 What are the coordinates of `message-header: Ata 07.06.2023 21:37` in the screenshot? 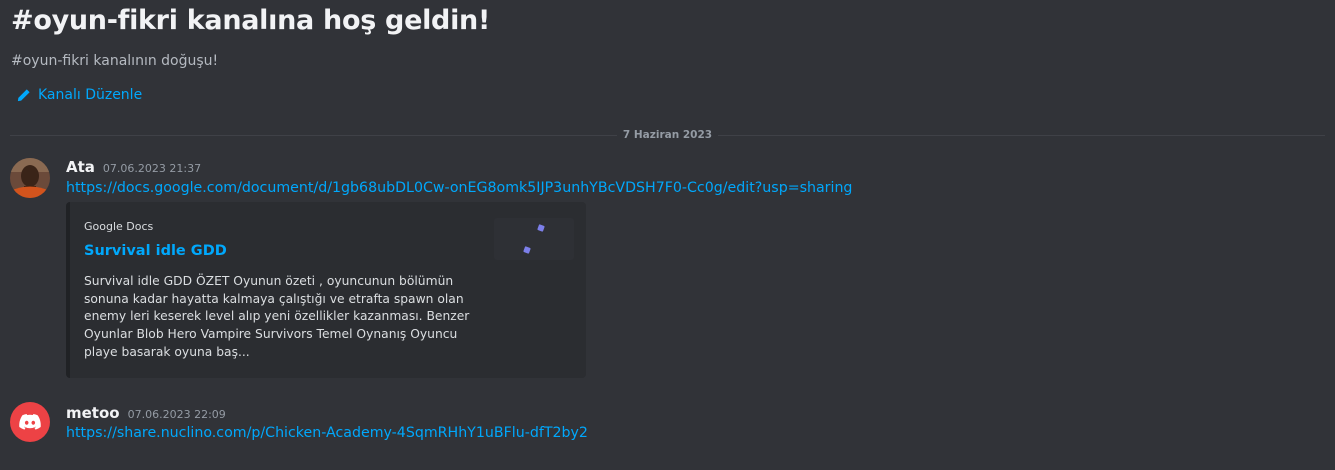 It's located at (133, 167).